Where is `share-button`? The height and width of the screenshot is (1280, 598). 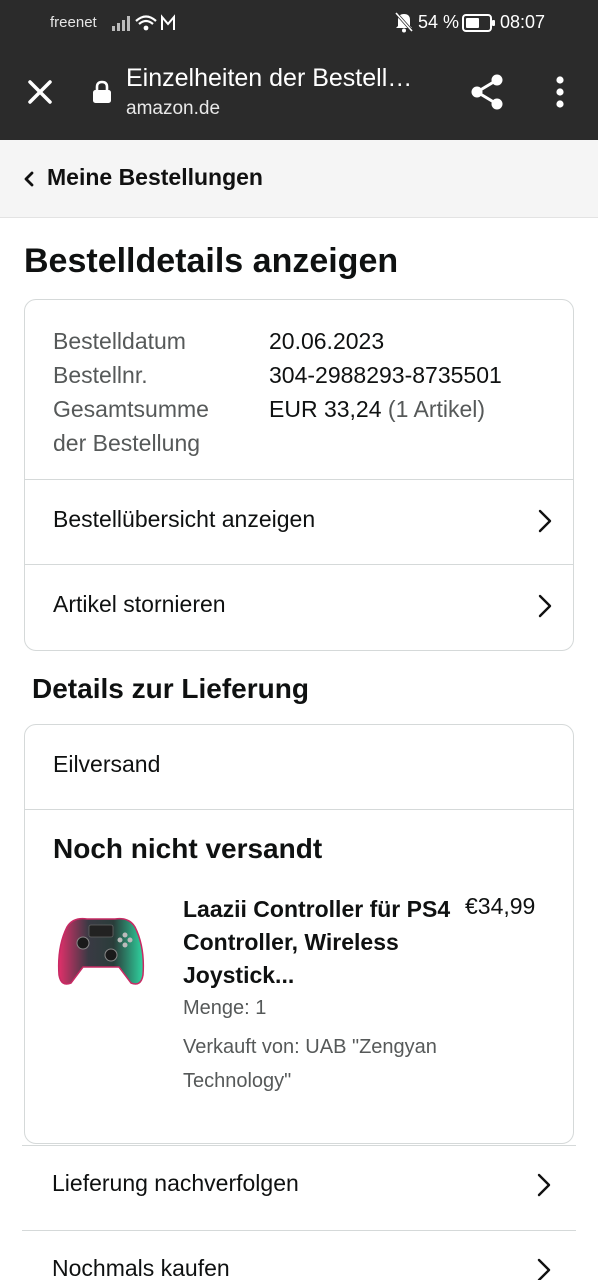 share-button is located at coordinates (488, 92).